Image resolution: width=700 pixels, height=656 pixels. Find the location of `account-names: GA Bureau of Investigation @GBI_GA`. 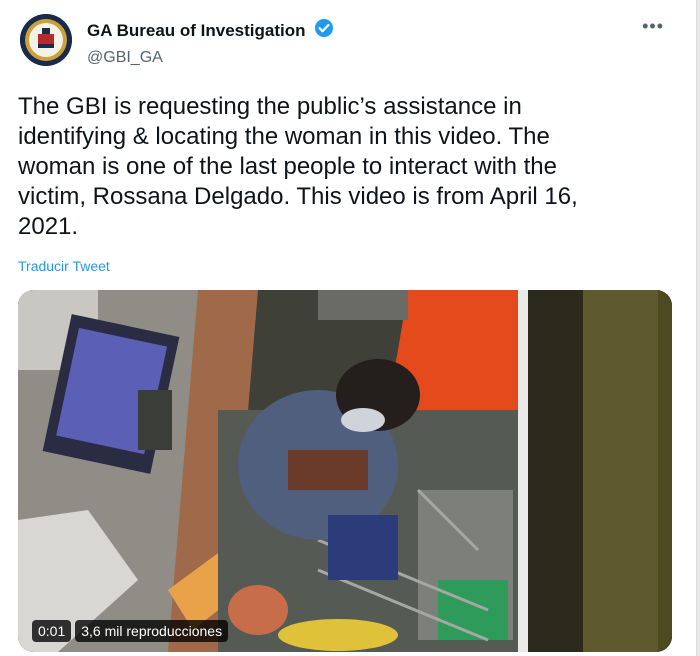

account-names: GA Bureau of Investigation @GBI_GA is located at coordinates (210, 42).